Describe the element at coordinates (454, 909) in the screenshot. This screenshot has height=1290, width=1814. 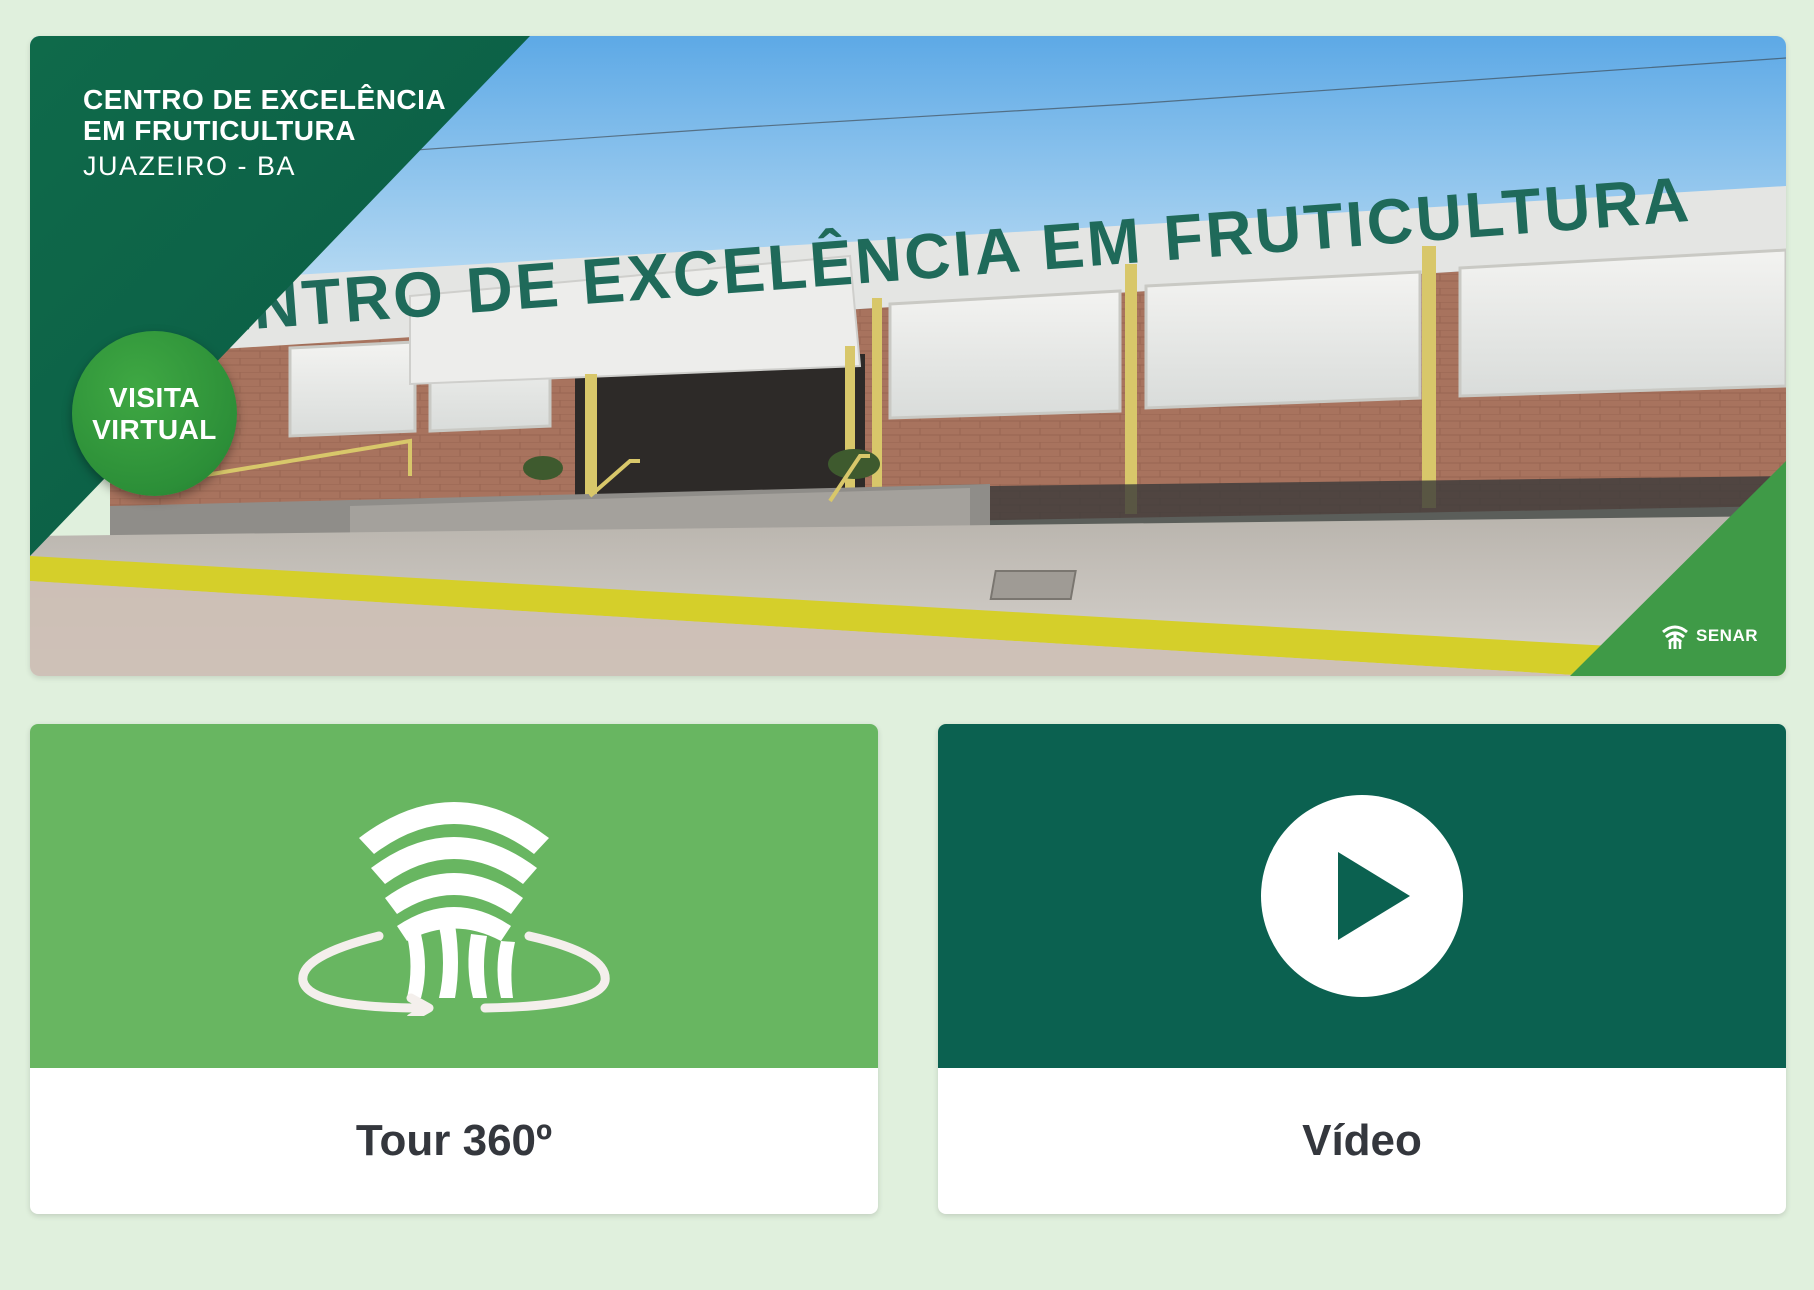
I see `tour-360-icon` at that location.